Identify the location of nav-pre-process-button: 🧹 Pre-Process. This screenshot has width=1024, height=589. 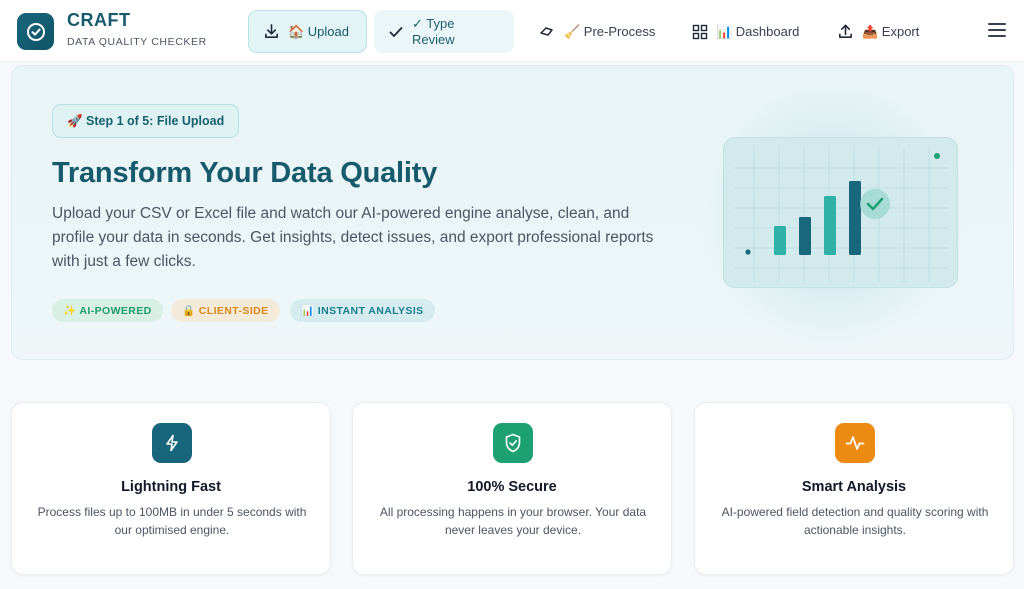
(599, 31).